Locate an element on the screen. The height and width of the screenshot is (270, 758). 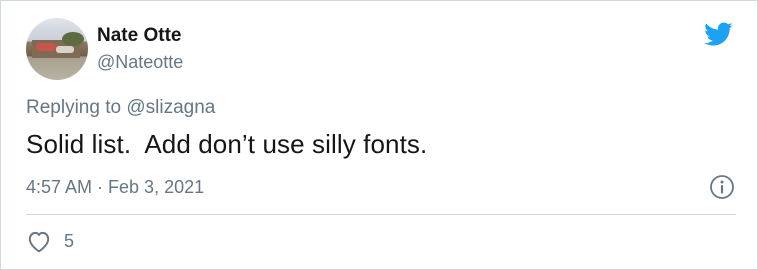
replying-to: Replying to @slizagna is located at coordinates (120, 108).